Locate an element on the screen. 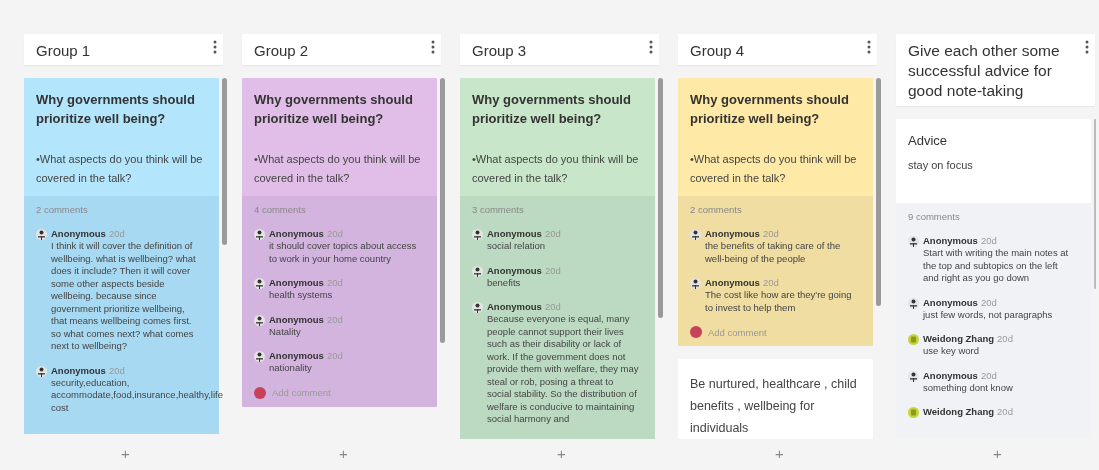  comment-text: the benefits of taking care of the well-being of the people is located at coordinates (773, 252).